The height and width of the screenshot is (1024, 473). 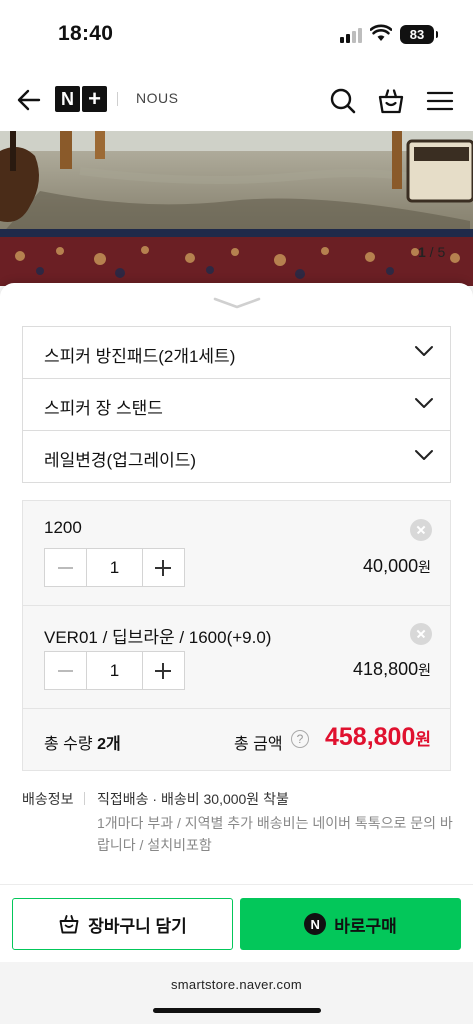 What do you see at coordinates (343, 101) in the screenshot?
I see `search-icon` at bounding box center [343, 101].